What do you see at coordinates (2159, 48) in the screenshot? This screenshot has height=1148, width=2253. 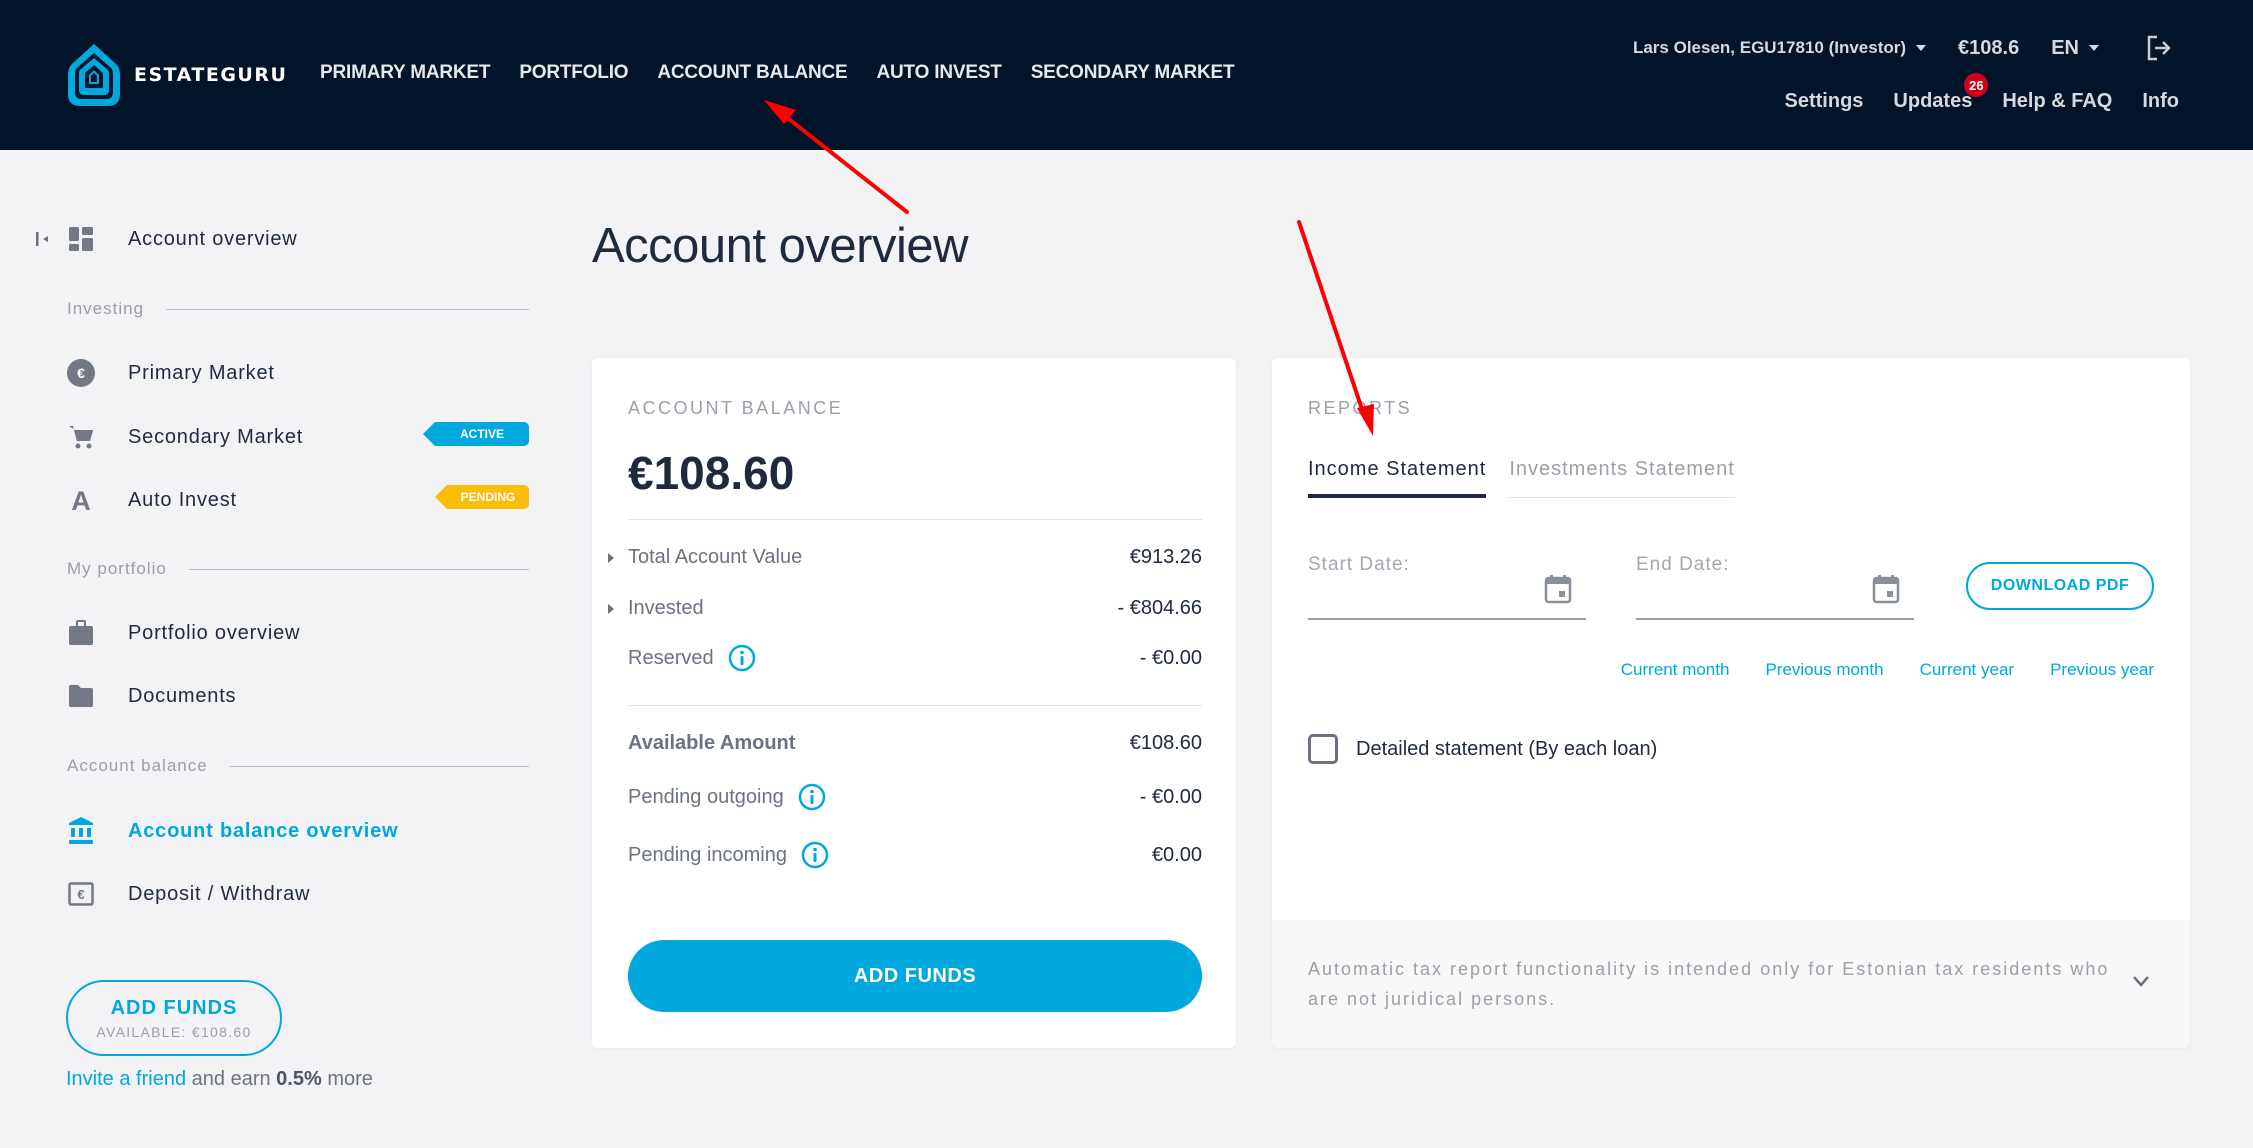 I see `logout-icon` at bounding box center [2159, 48].